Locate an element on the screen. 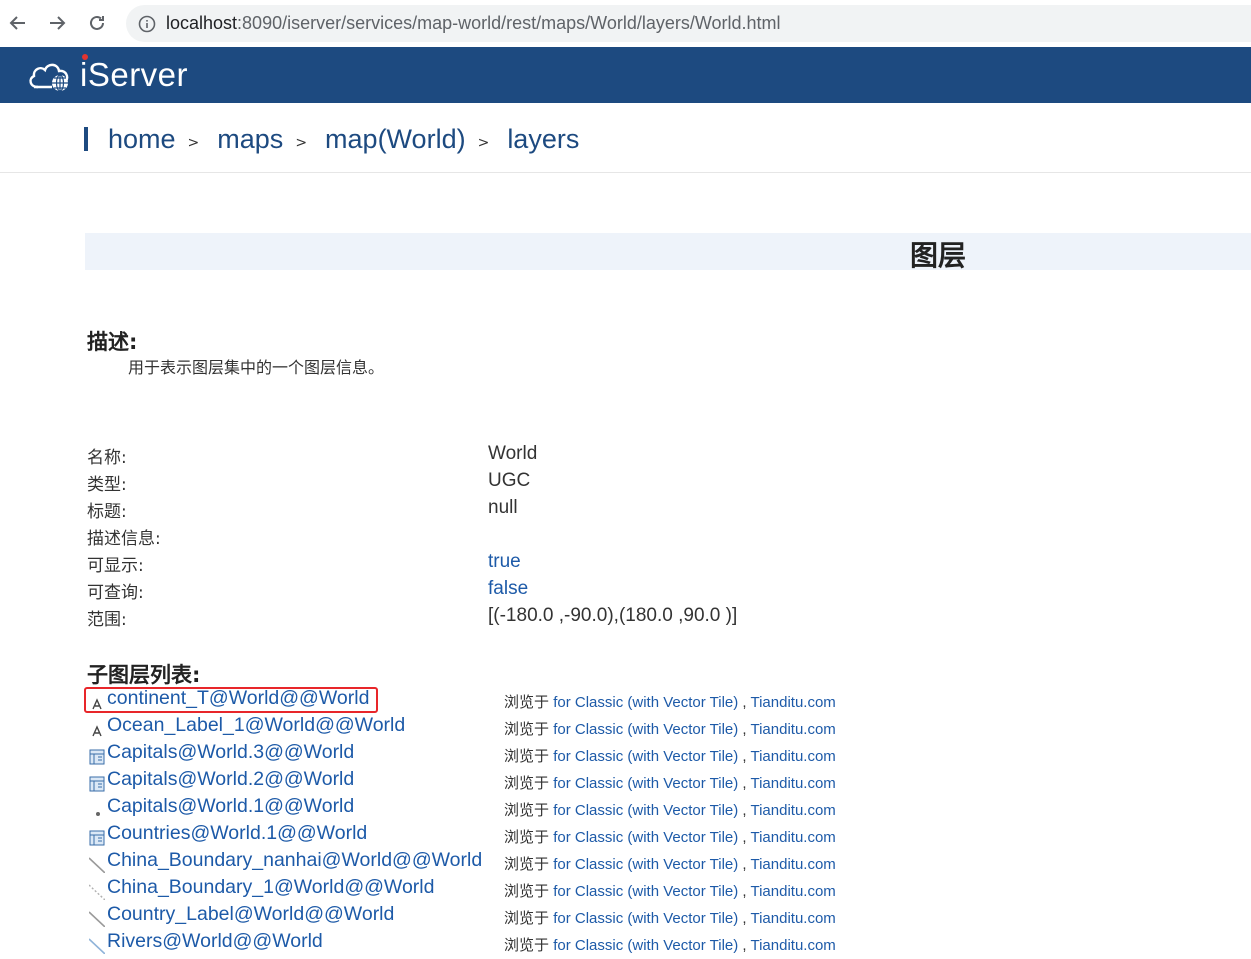  property-value: World is located at coordinates (513, 453).